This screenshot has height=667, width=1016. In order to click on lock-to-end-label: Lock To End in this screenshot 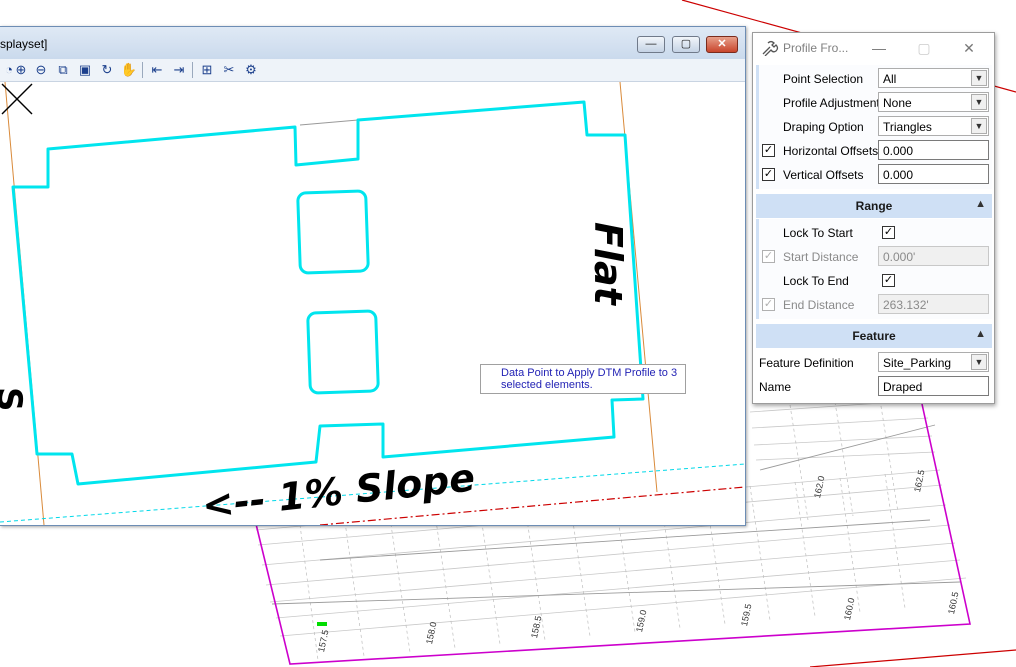, I will do `click(816, 281)`.